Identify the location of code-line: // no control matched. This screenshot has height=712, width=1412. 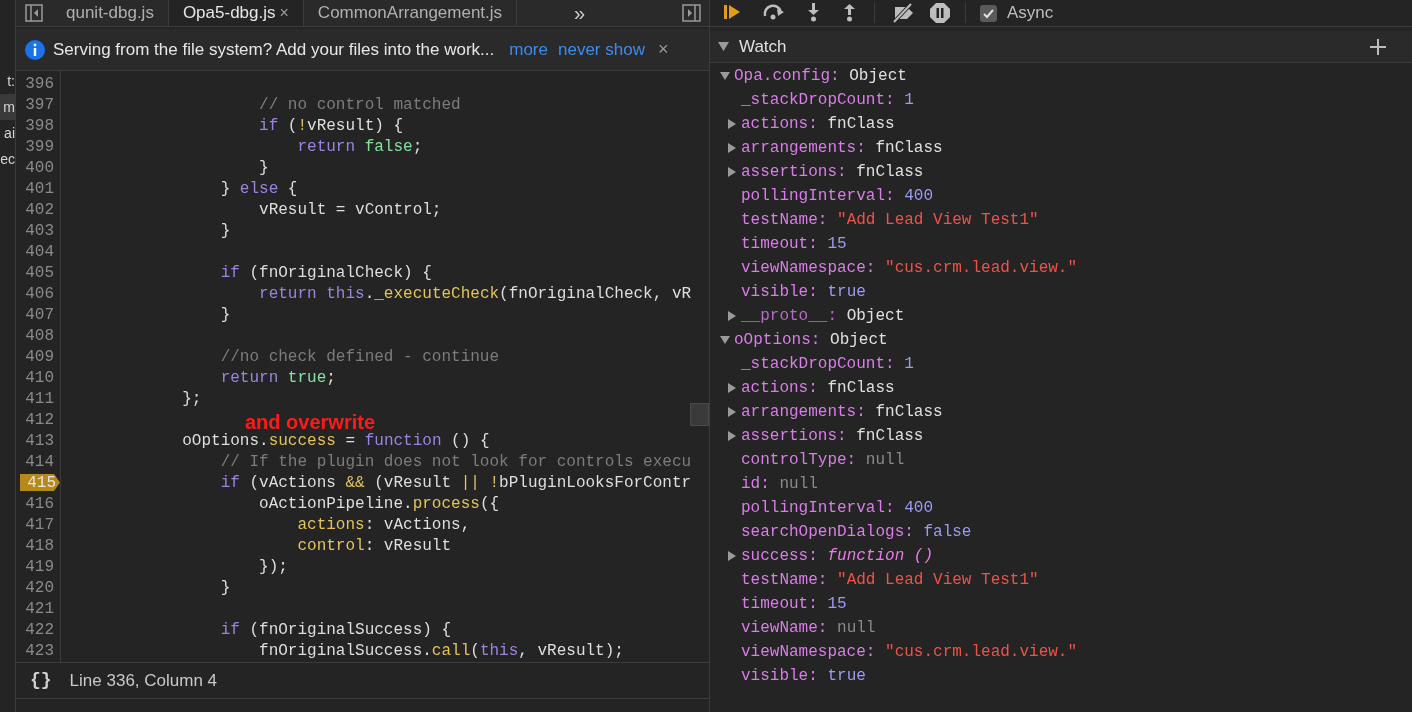
(359, 105).